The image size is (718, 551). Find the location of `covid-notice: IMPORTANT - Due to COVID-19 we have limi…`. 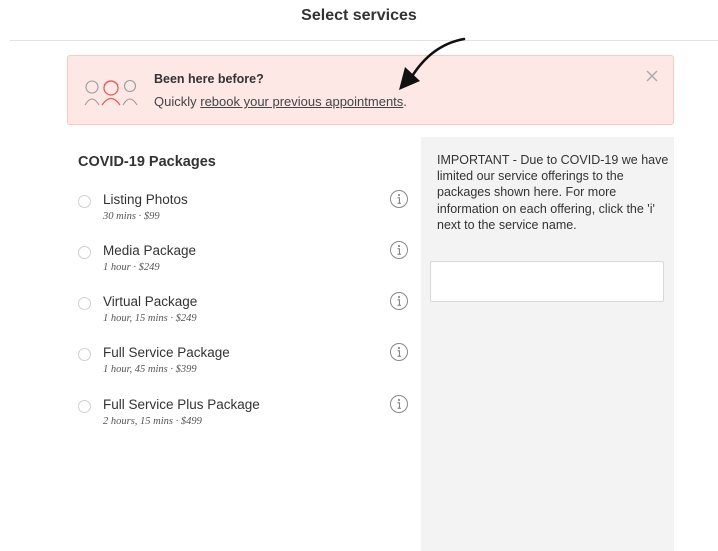

covid-notice: IMPORTANT - Due to COVID-19 we have limi… is located at coordinates (553, 192).